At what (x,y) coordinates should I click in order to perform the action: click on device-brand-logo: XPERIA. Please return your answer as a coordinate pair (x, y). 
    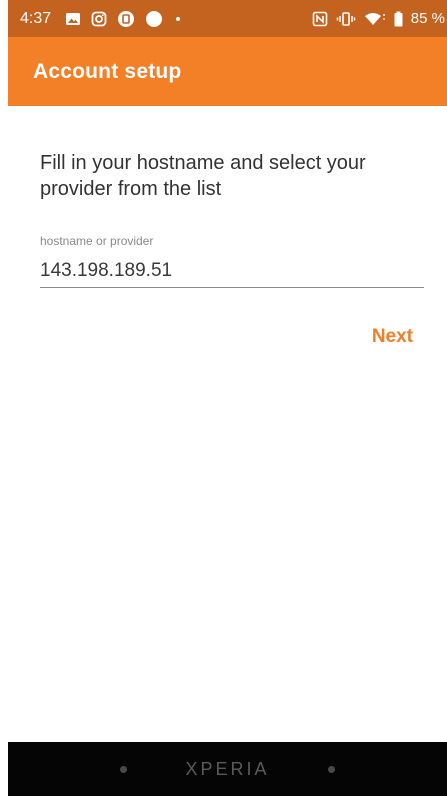
    Looking at the image, I should click on (227, 768).